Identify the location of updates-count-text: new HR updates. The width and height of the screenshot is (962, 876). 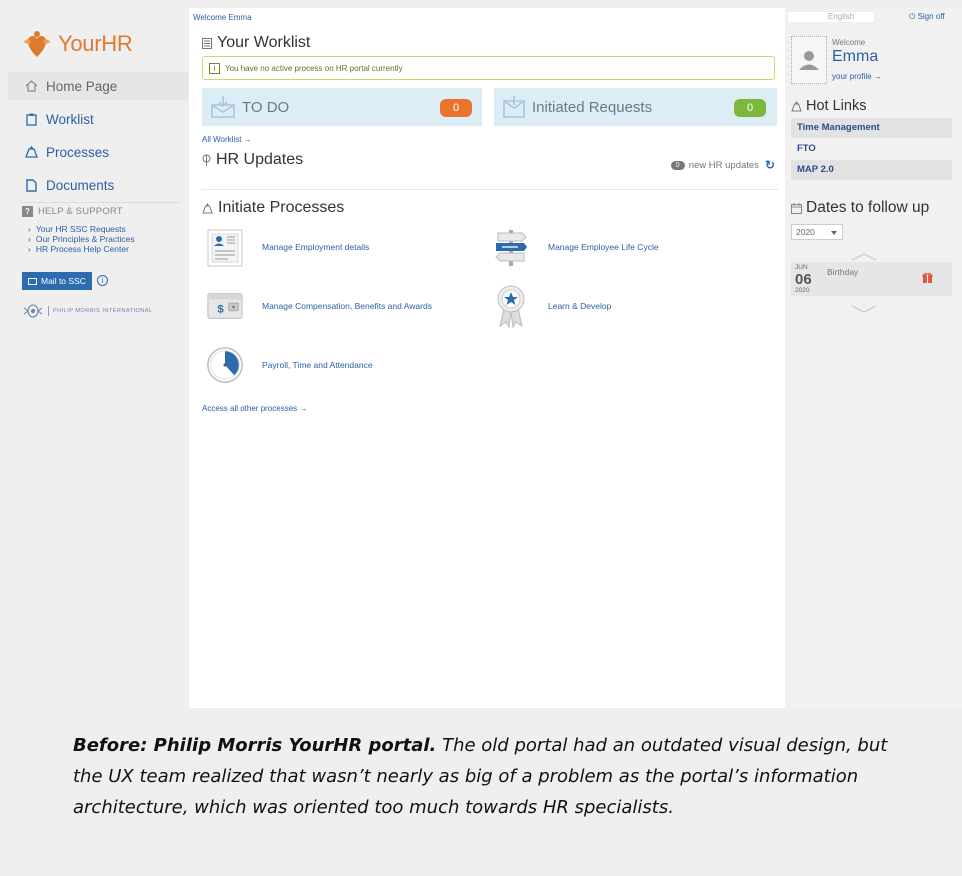
(723, 165).